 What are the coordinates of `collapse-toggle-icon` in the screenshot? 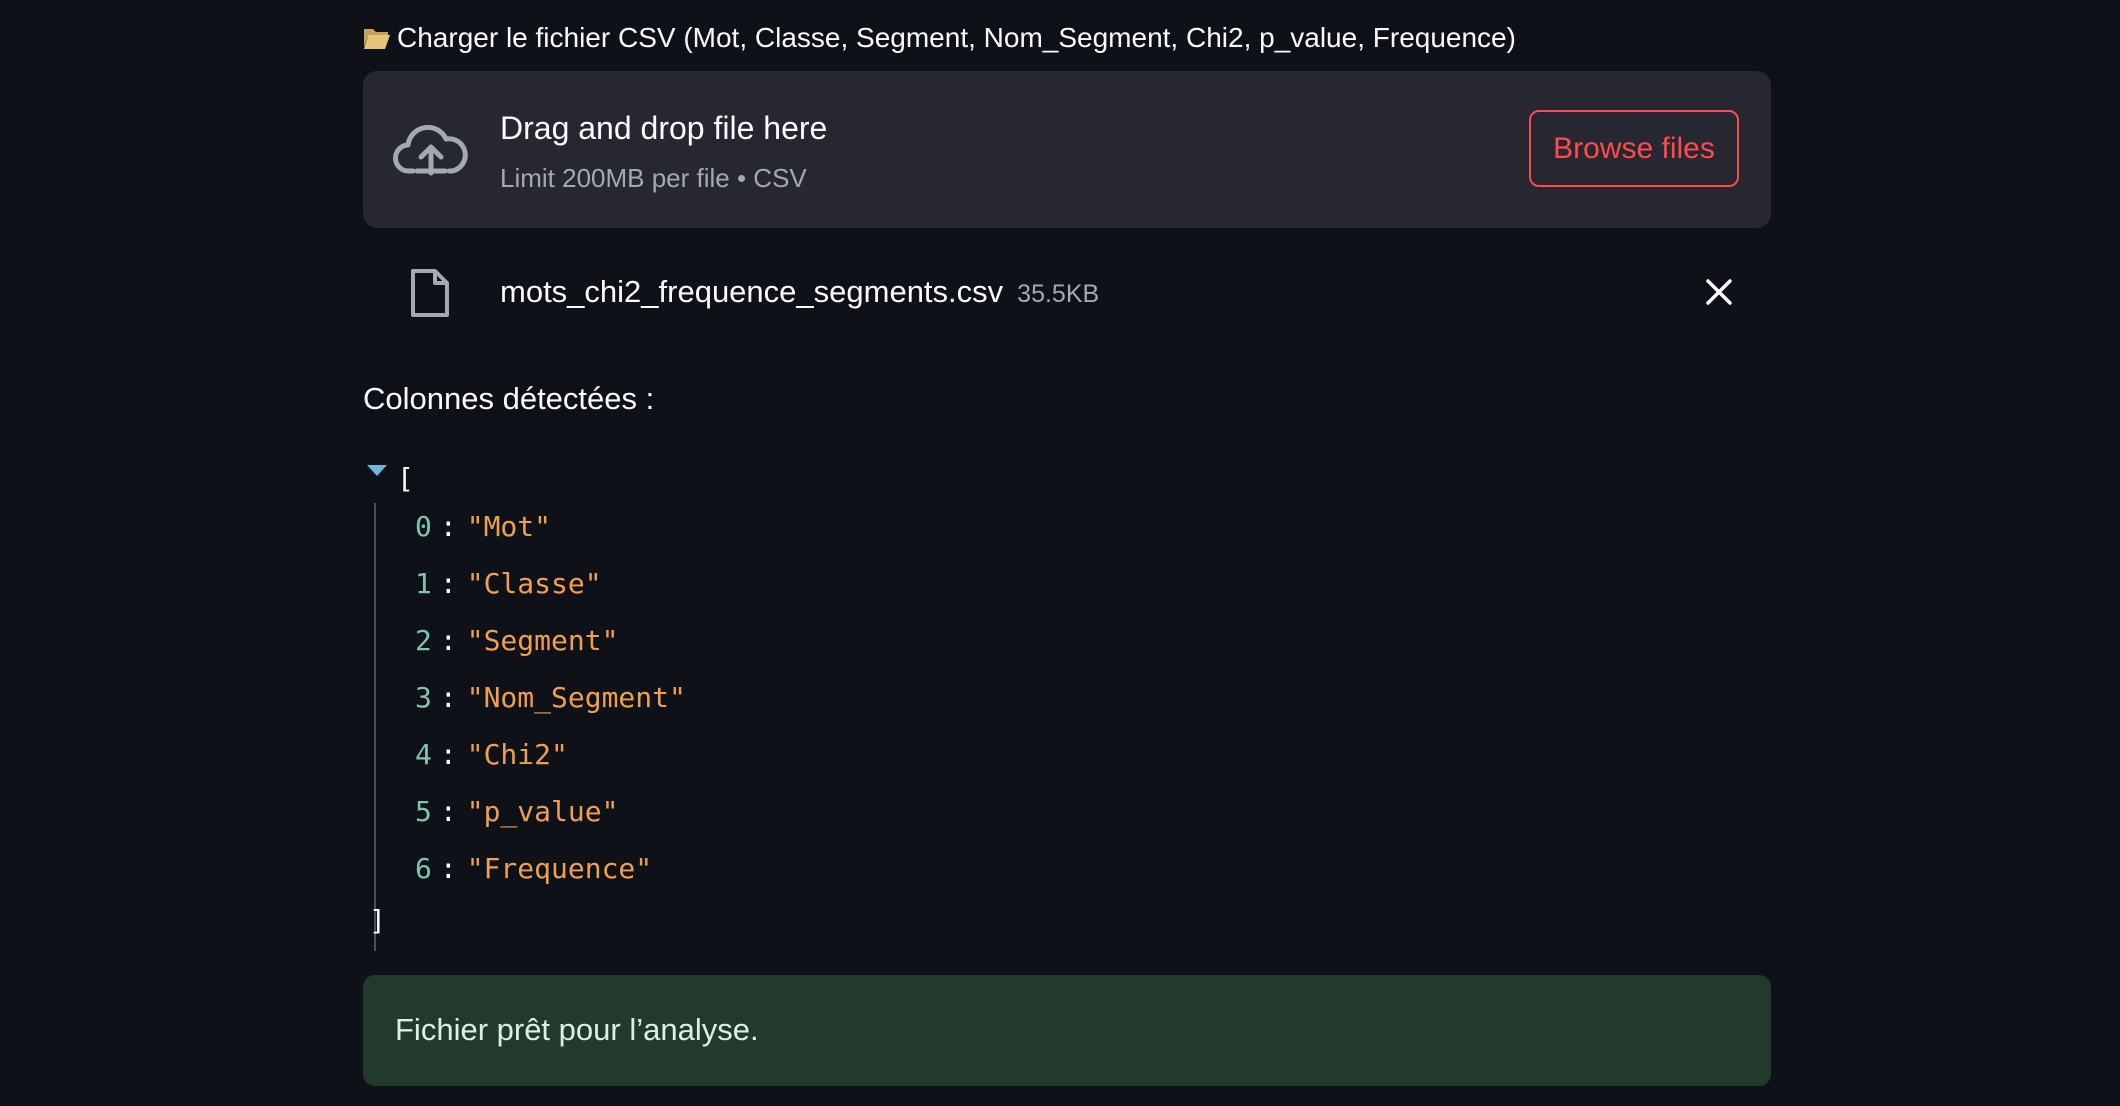 It's located at (377, 470).